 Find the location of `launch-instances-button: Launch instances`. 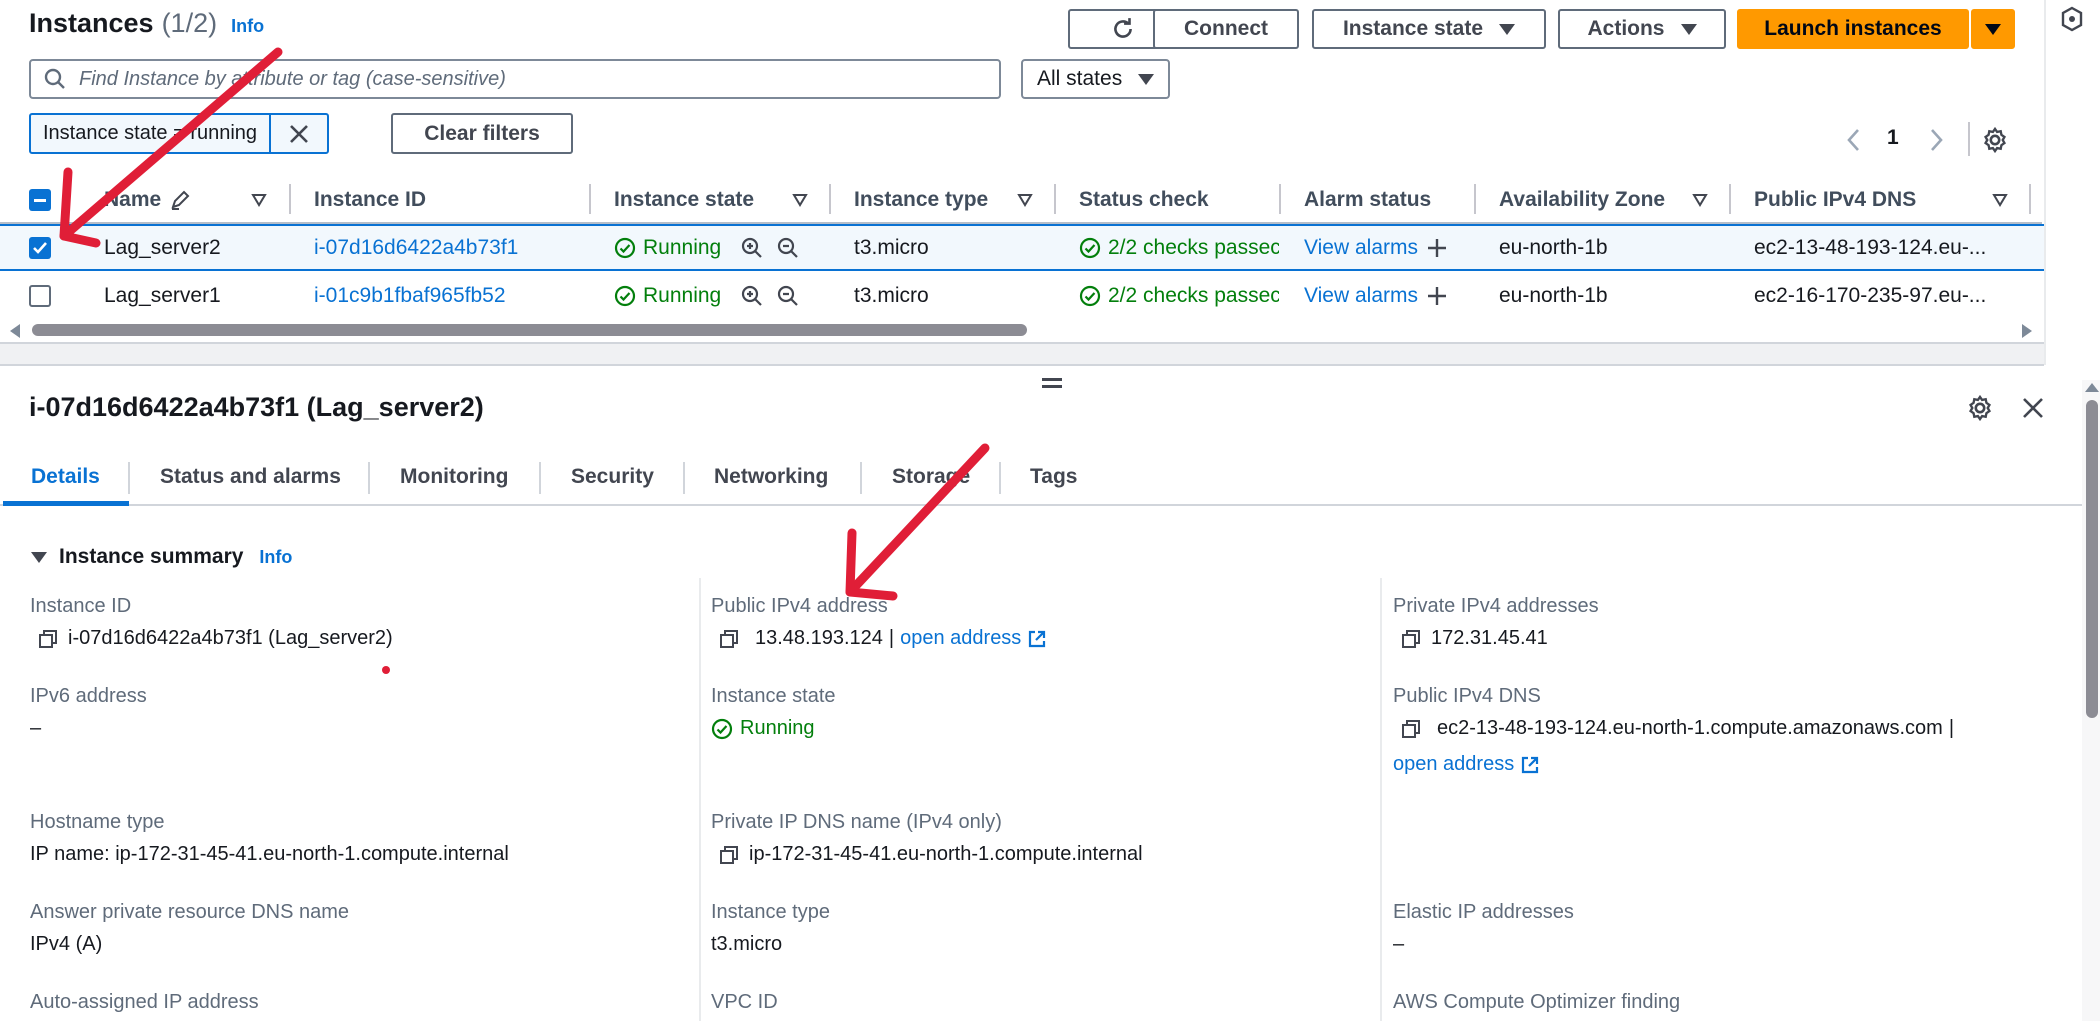

launch-instances-button: Launch instances is located at coordinates (1853, 29).